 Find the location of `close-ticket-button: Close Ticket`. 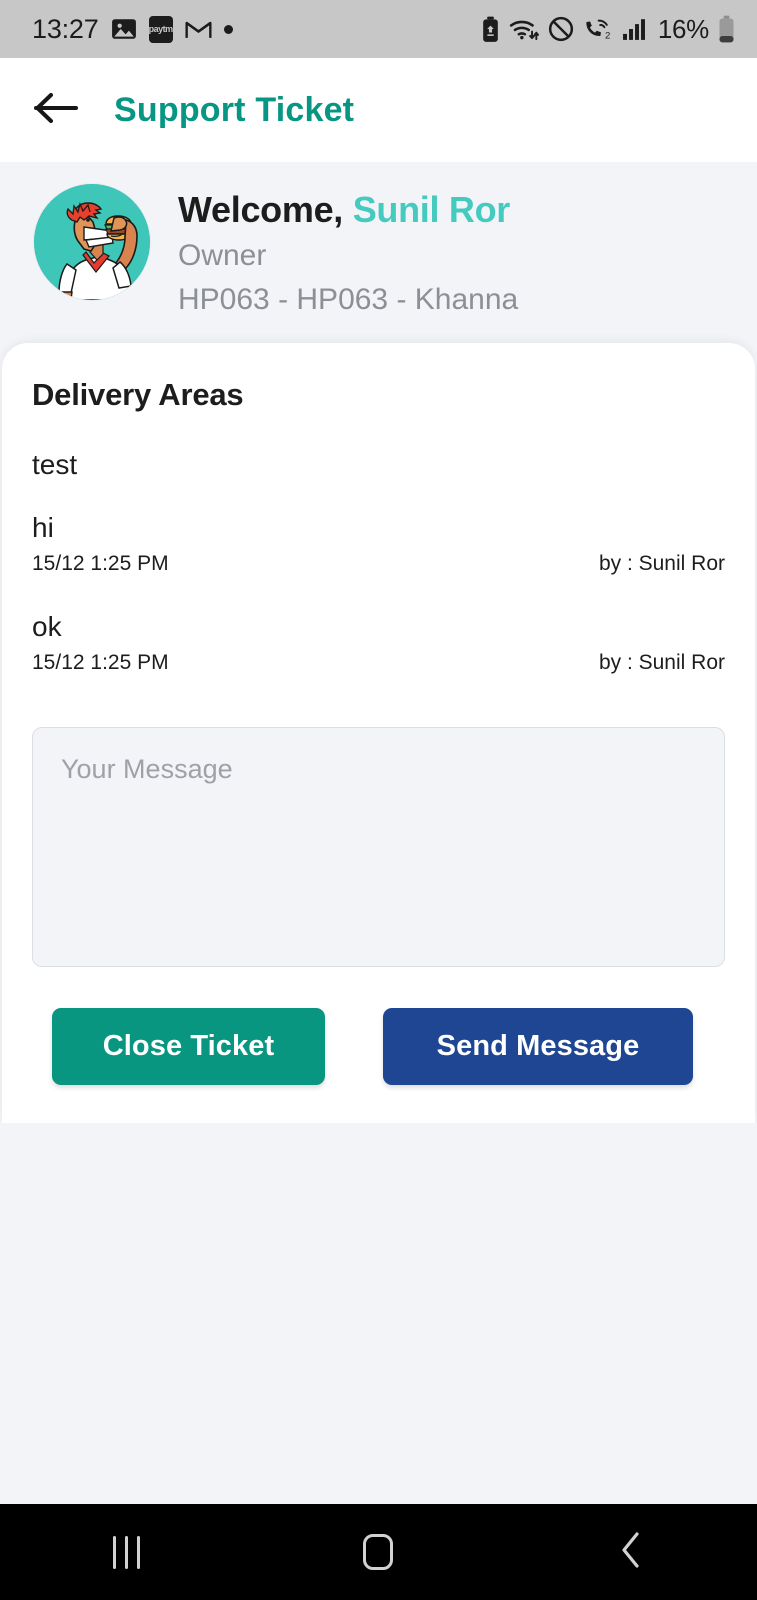

close-ticket-button: Close Ticket is located at coordinates (188, 1046).